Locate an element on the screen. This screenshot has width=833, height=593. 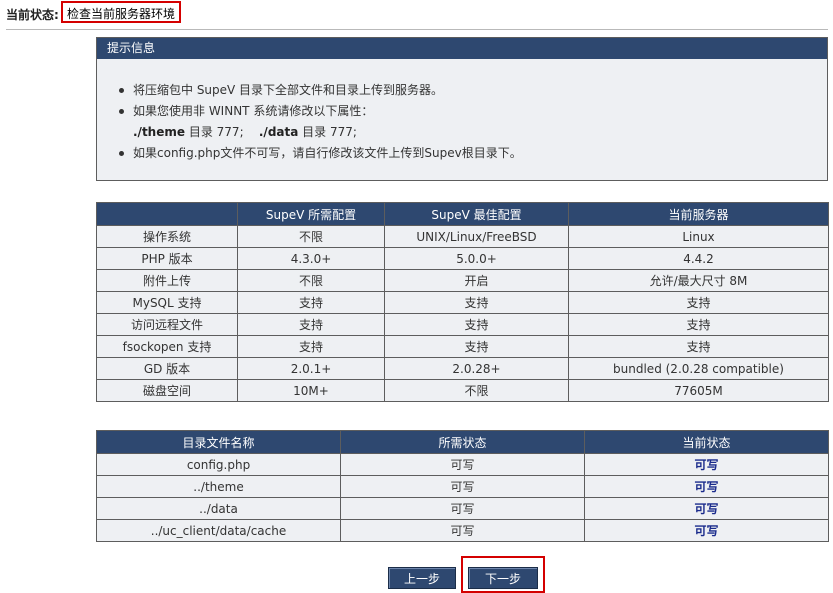
table-row: MySQL 支持 支持 支持 支持 is located at coordinates (462, 302).